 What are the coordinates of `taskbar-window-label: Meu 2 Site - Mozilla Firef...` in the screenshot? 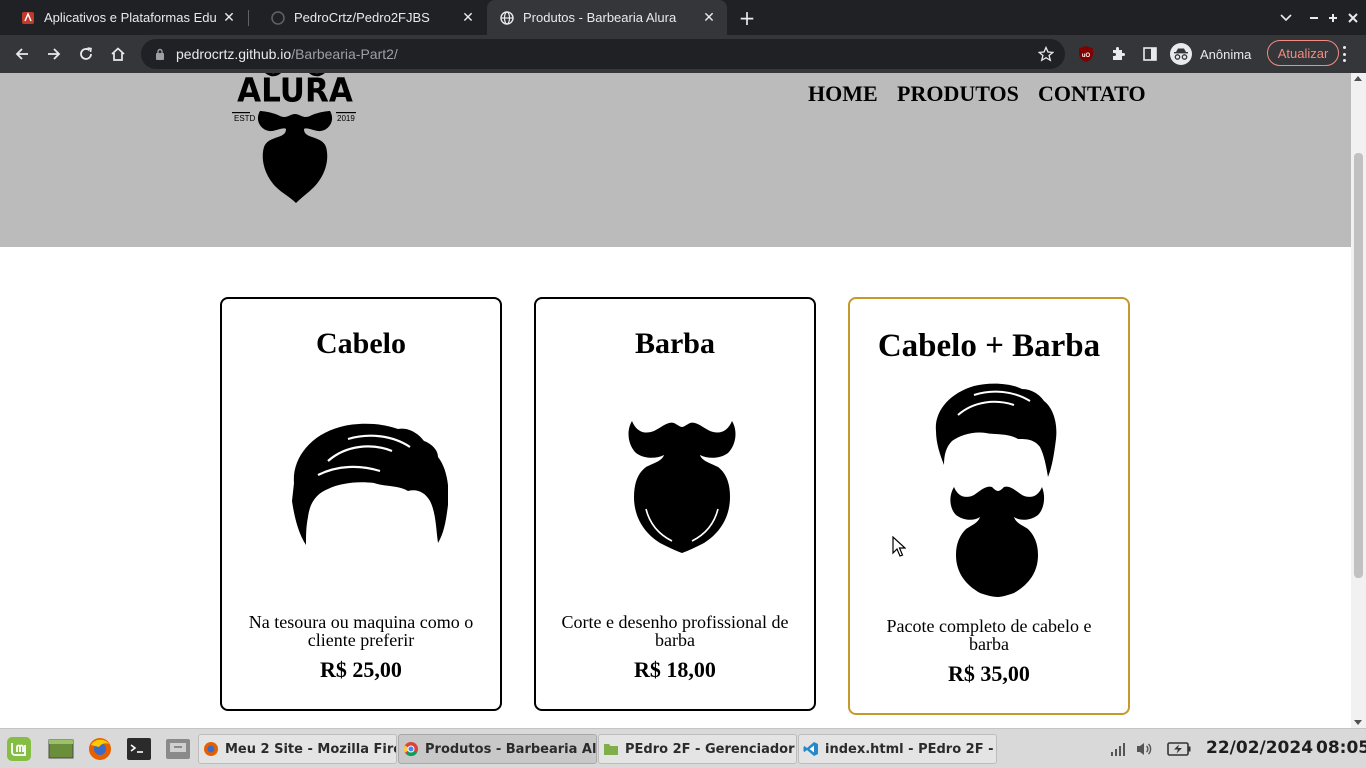 It's located at (310, 749).